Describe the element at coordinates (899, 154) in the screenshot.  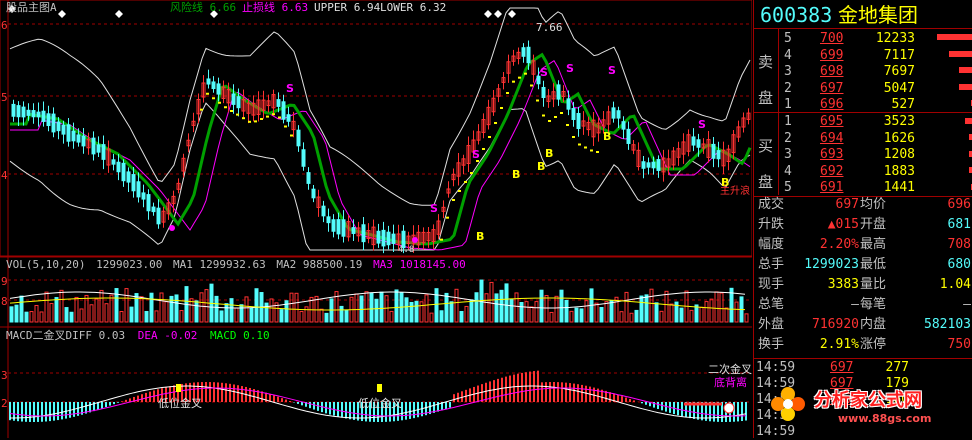
I see `bid-volume: 1208` at that location.